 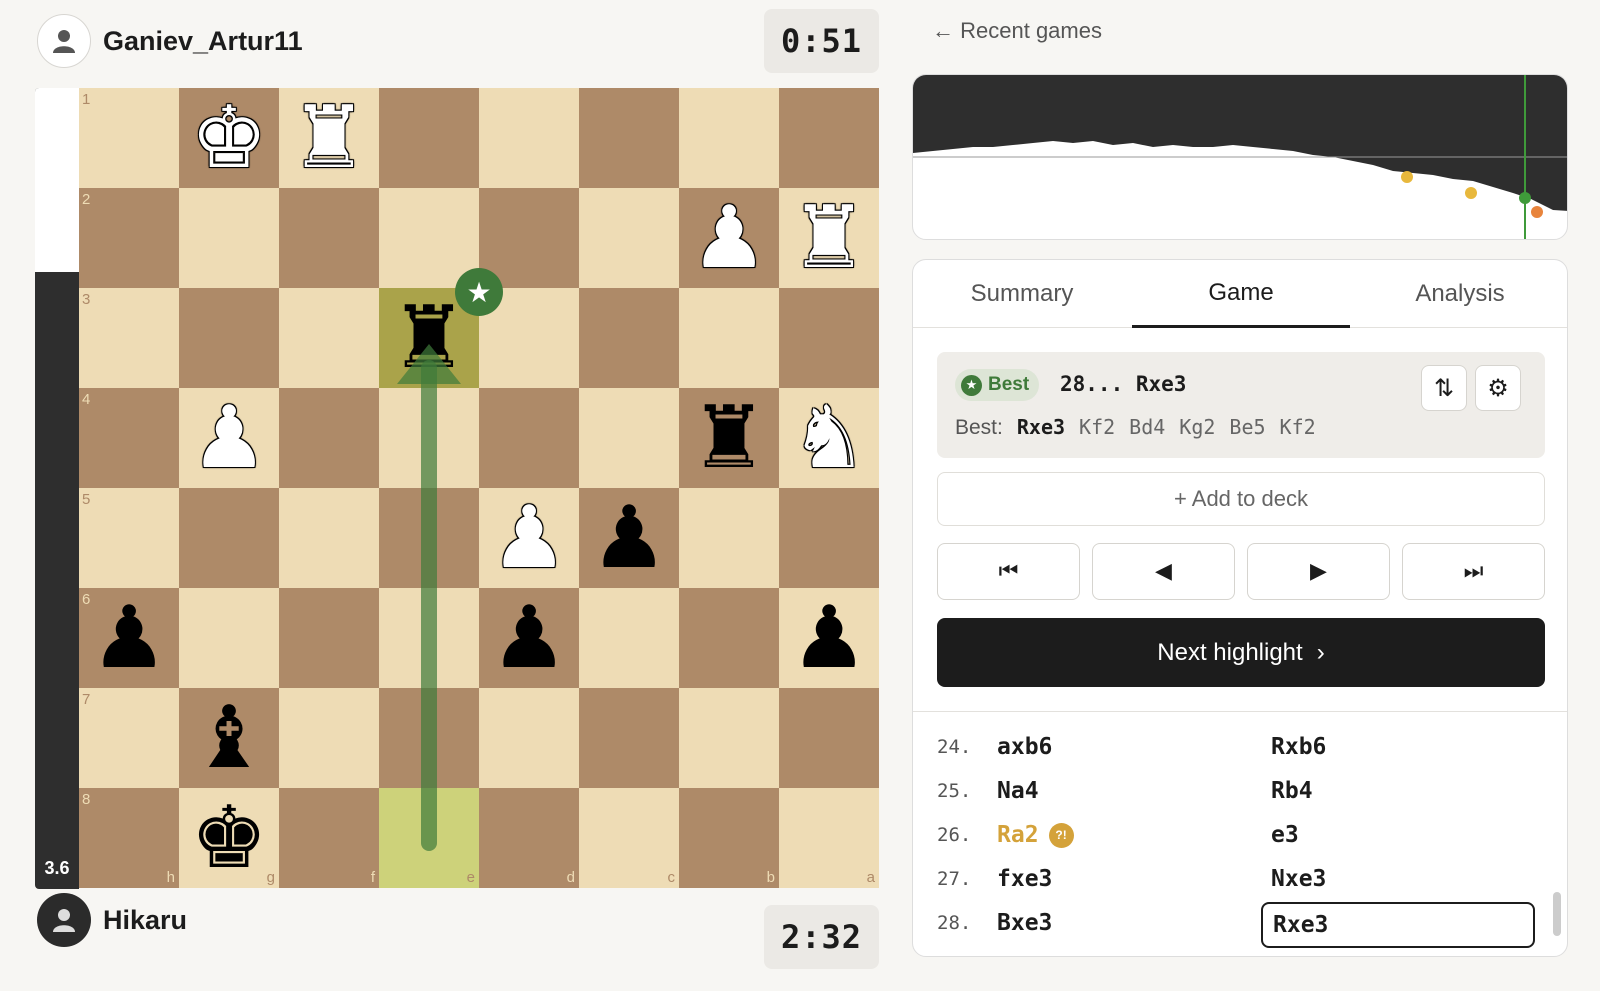 What do you see at coordinates (629, 438) in the screenshot?
I see `square-c4` at bounding box center [629, 438].